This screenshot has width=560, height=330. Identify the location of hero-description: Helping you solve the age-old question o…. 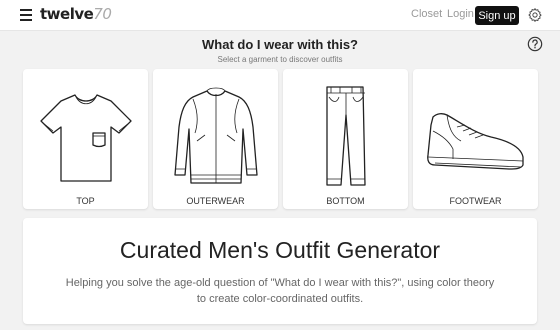
(280, 291).